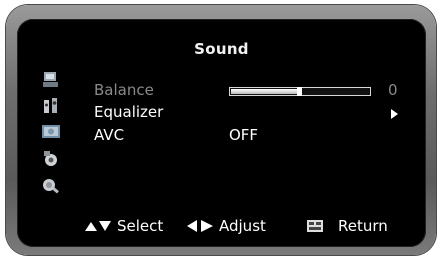 The image size is (443, 261). What do you see at coordinates (315, 226) in the screenshot?
I see `menu-key-icon` at bounding box center [315, 226].